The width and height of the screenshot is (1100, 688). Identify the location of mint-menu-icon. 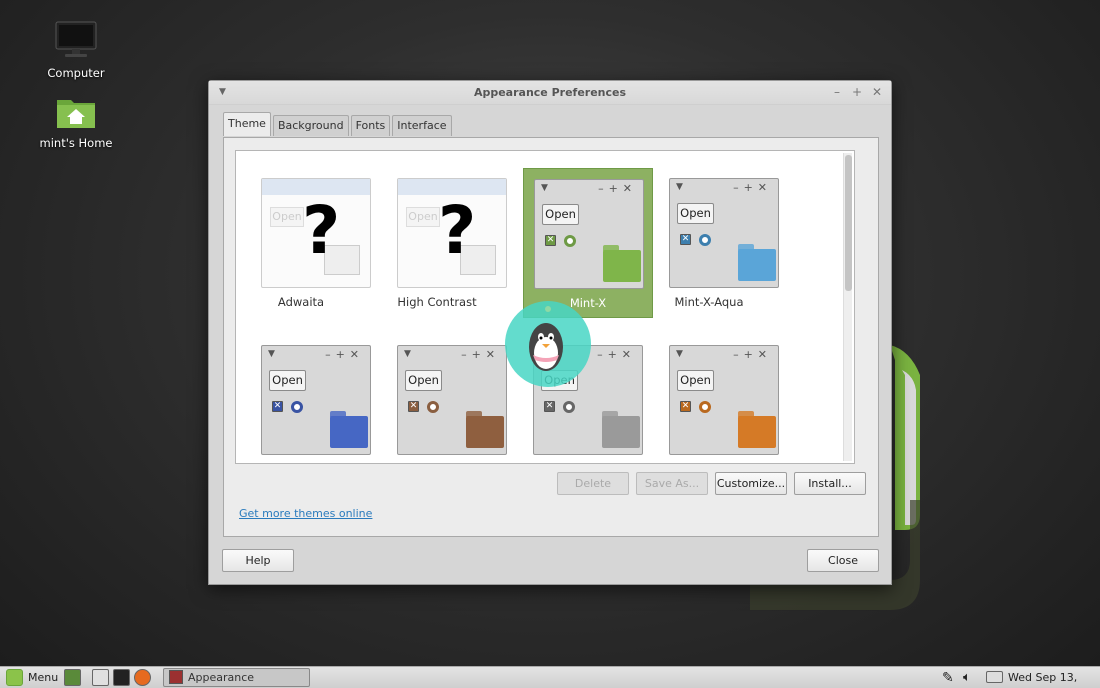
(14, 677).